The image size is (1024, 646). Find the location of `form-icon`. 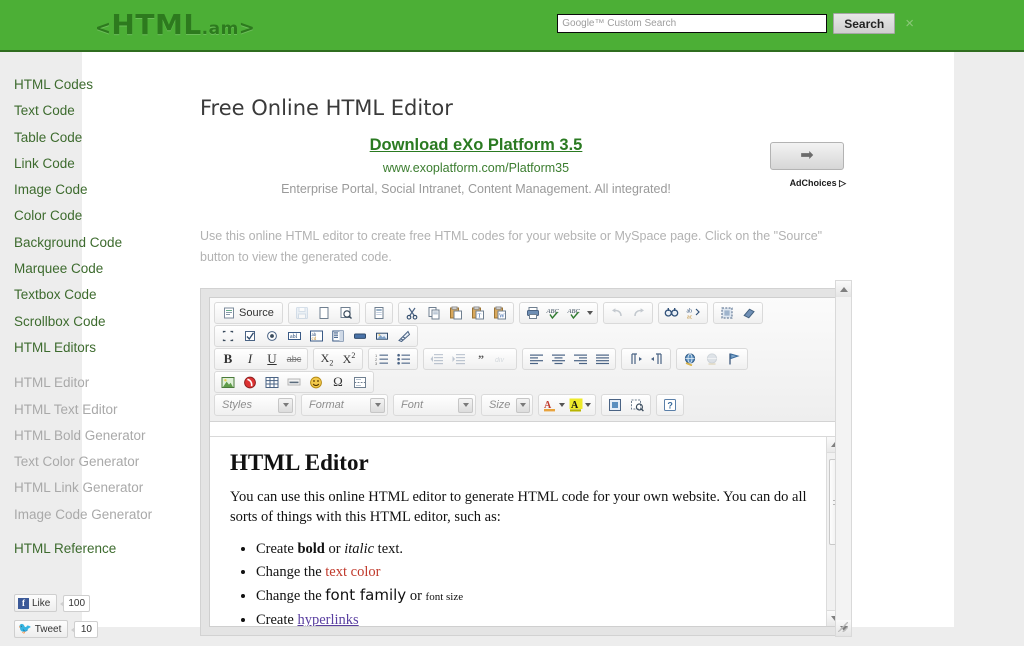

form-icon is located at coordinates (228, 336).